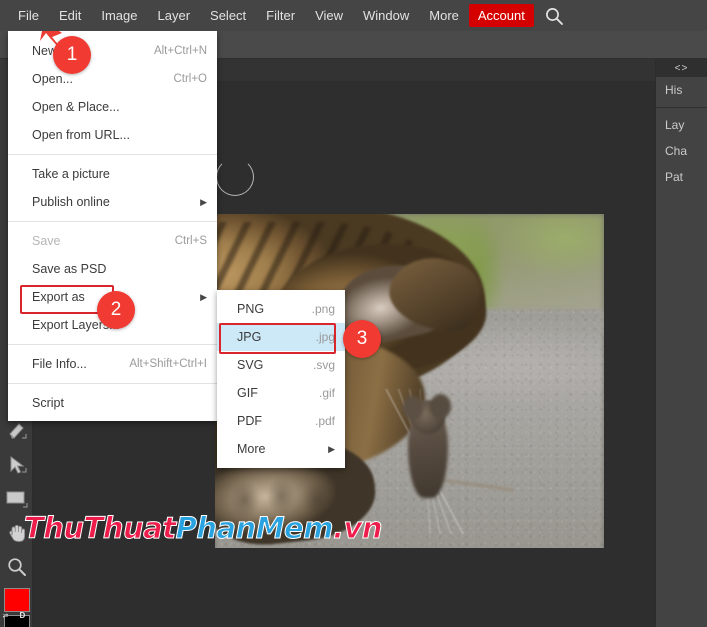 The width and height of the screenshot is (707, 627). I want to click on submenu-item-png-ext: .png, so click(323, 309).